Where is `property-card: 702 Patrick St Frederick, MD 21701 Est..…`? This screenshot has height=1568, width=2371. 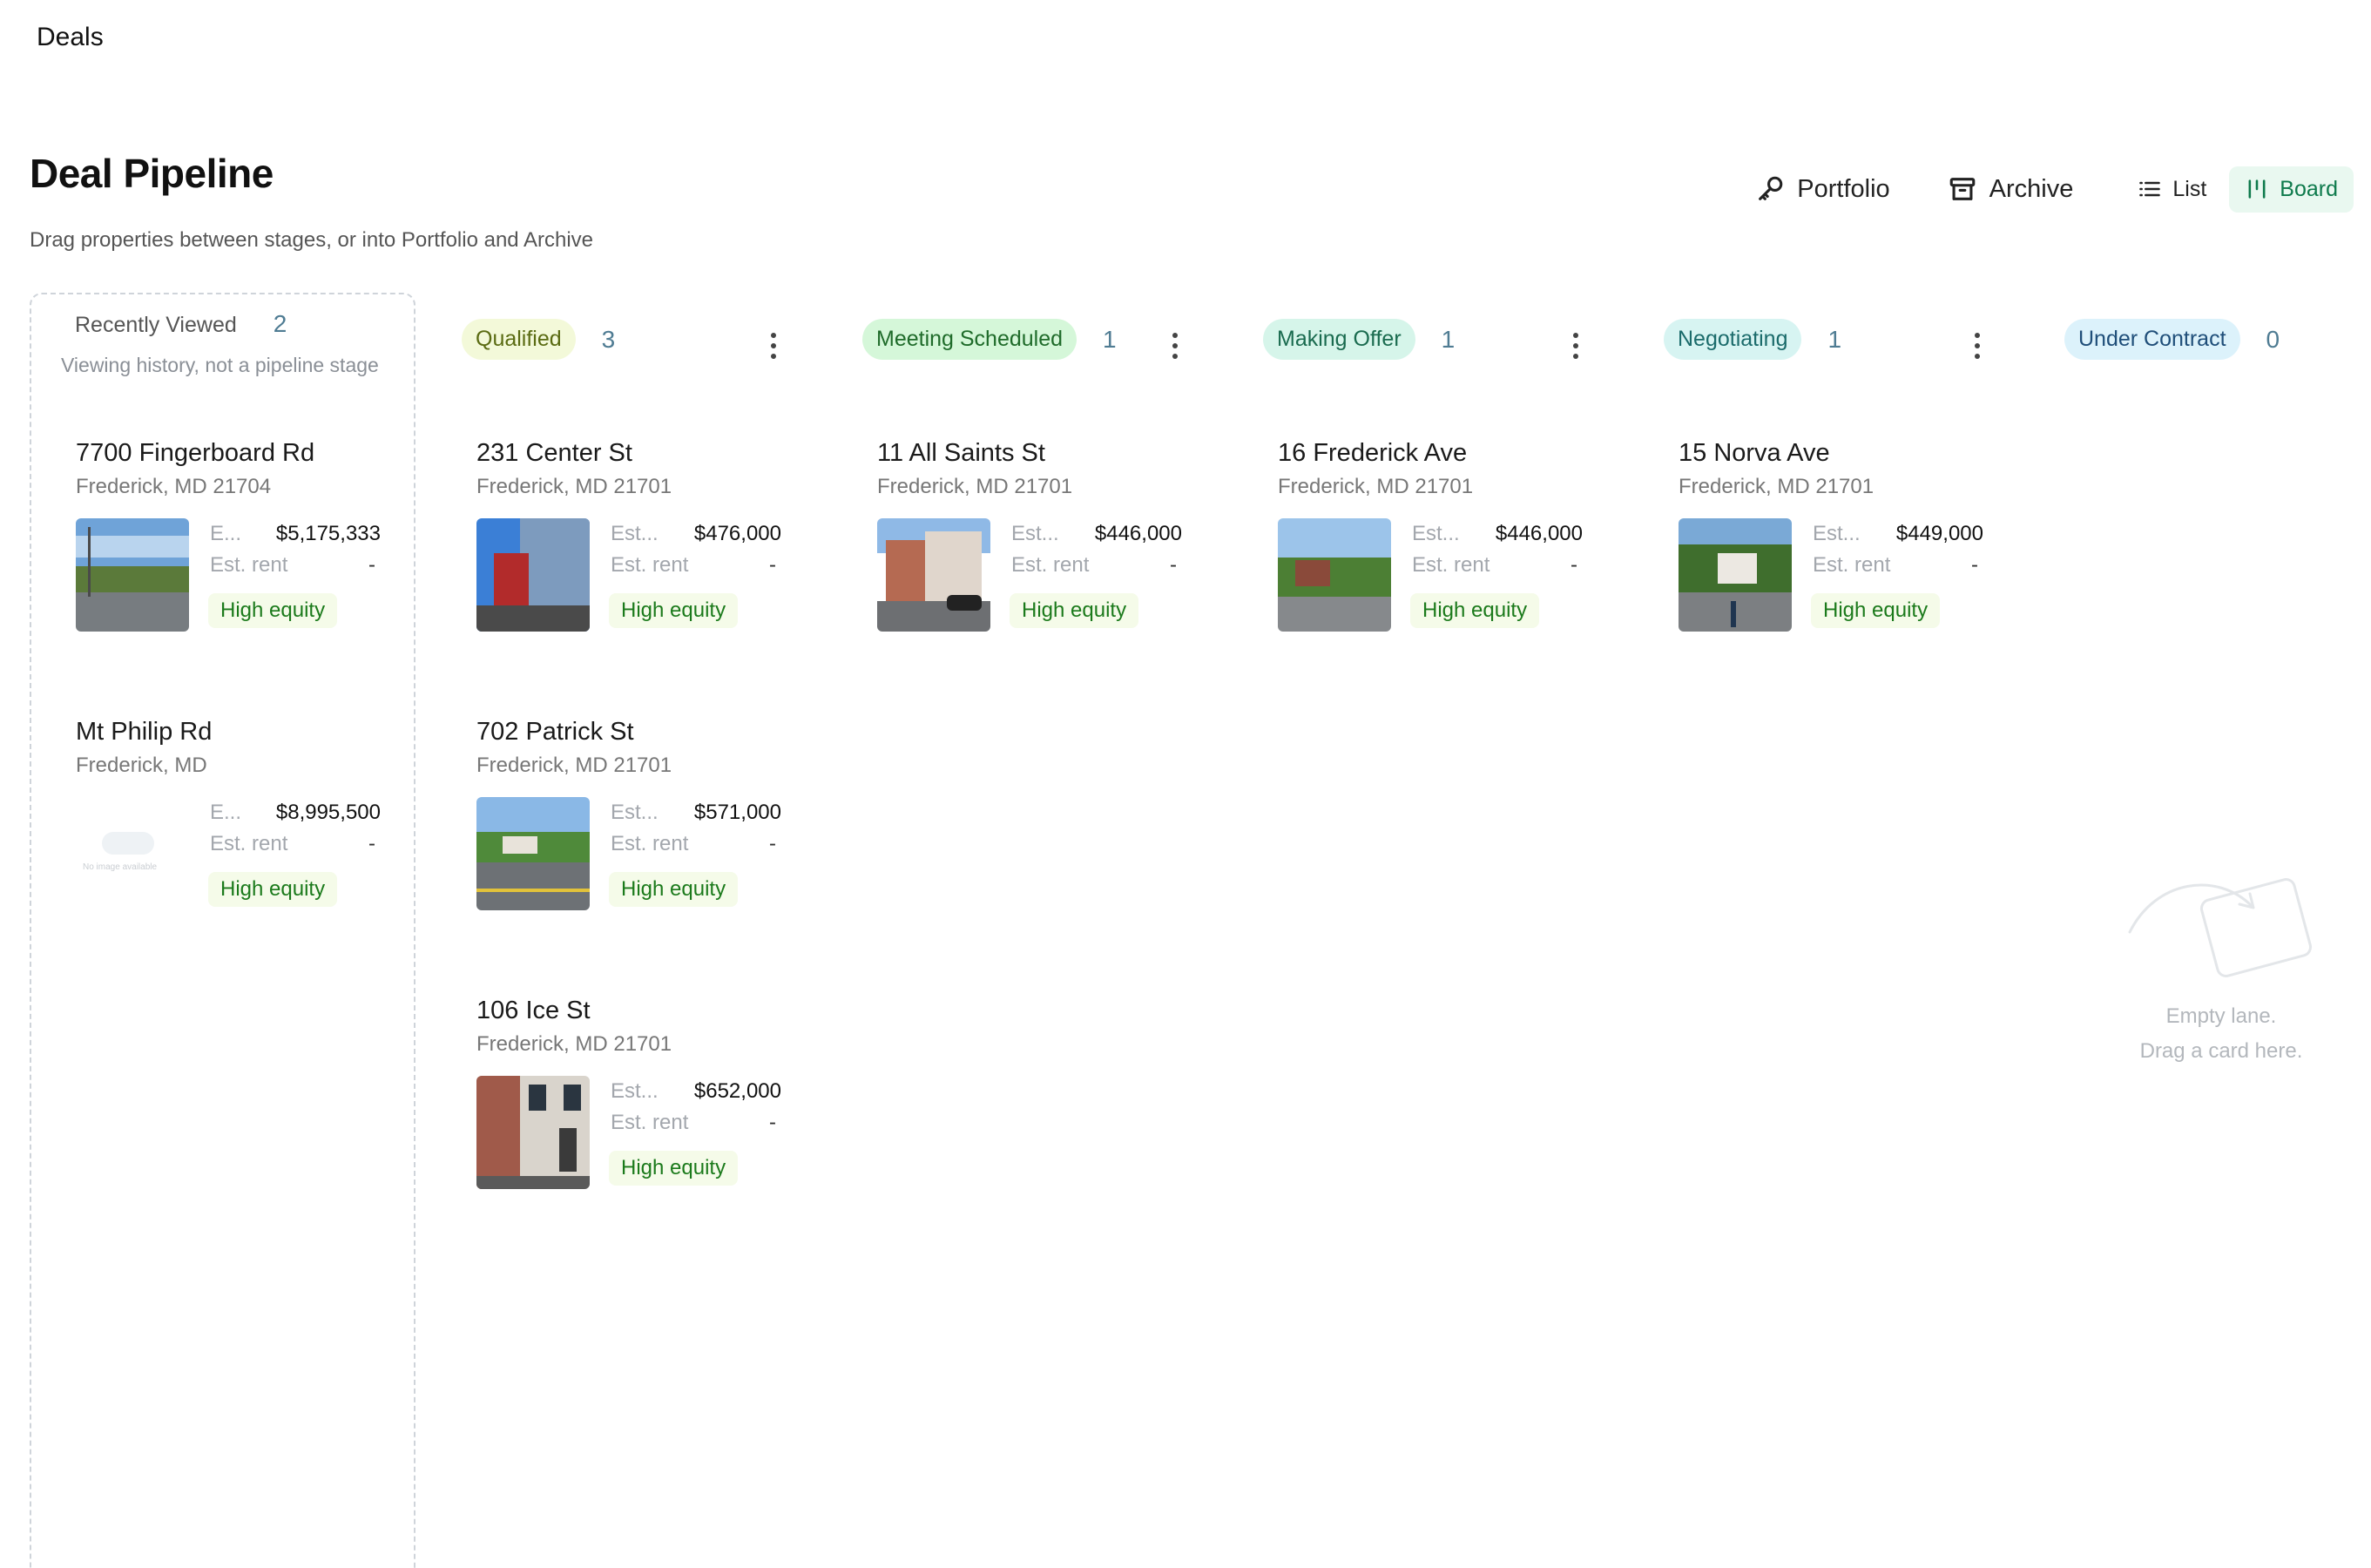 property-card: 702 Patrick St Frederick, MD 21701 Est..… is located at coordinates (650, 814).